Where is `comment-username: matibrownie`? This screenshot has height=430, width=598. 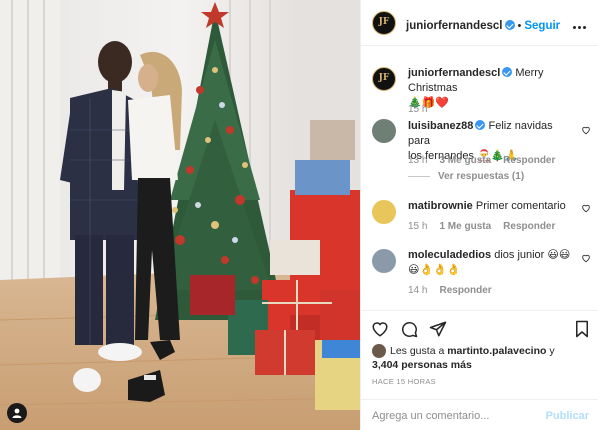 comment-username: matibrownie is located at coordinates (440, 206).